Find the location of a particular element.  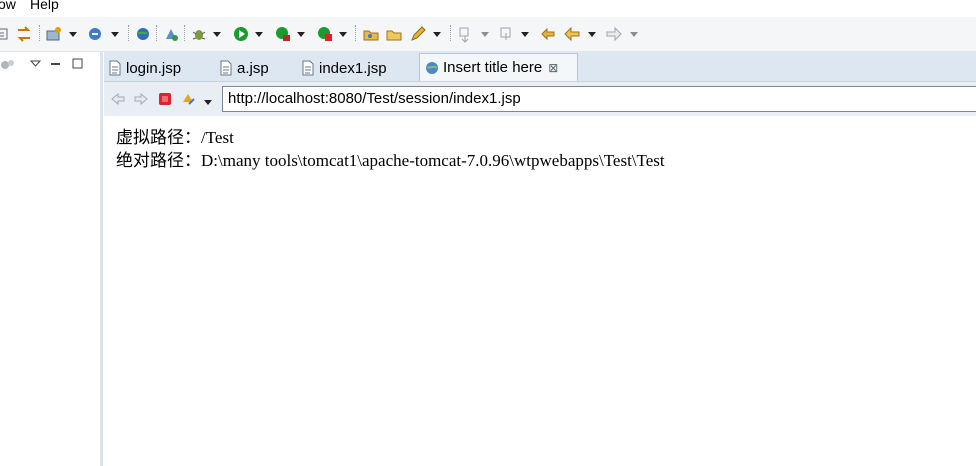

browser-refresh-icon is located at coordinates (188, 99).